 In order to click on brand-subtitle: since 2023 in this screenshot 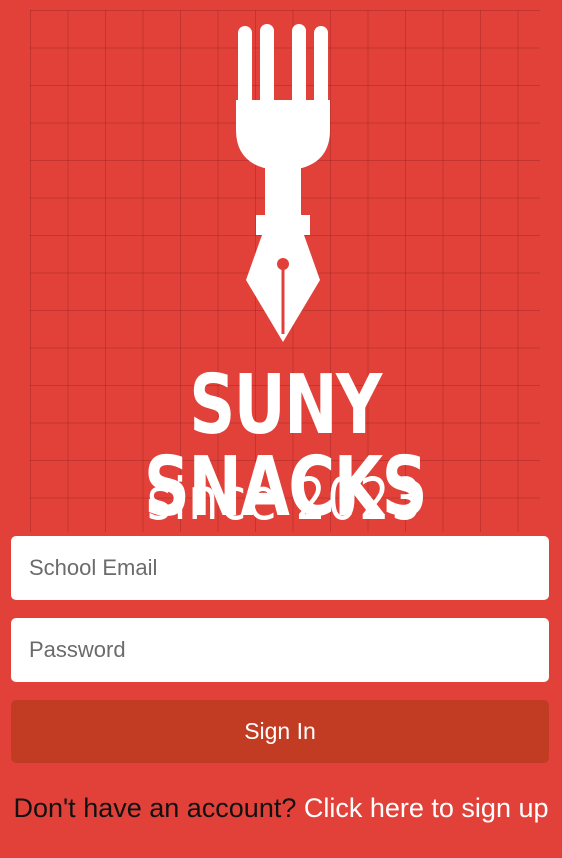, I will do `click(285, 499)`.